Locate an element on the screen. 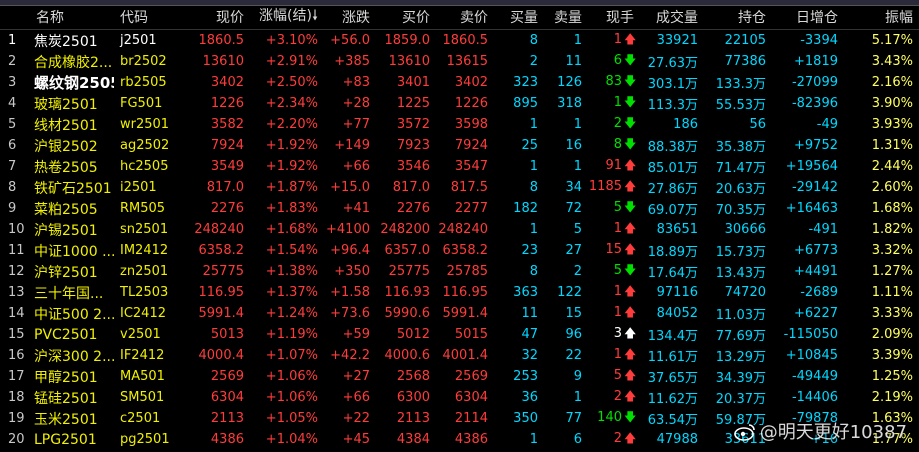  bid-price: 13610 is located at coordinates (409, 61).